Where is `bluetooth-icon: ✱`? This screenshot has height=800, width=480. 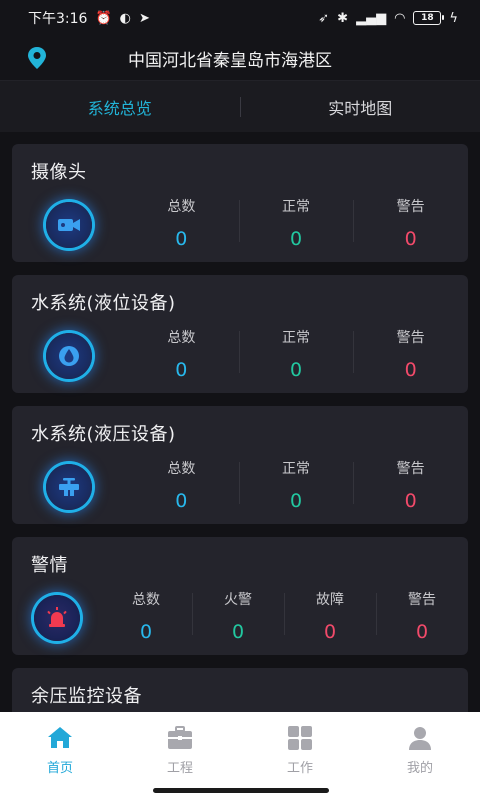
bluetooth-icon: ✱ is located at coordinates (343, 18).